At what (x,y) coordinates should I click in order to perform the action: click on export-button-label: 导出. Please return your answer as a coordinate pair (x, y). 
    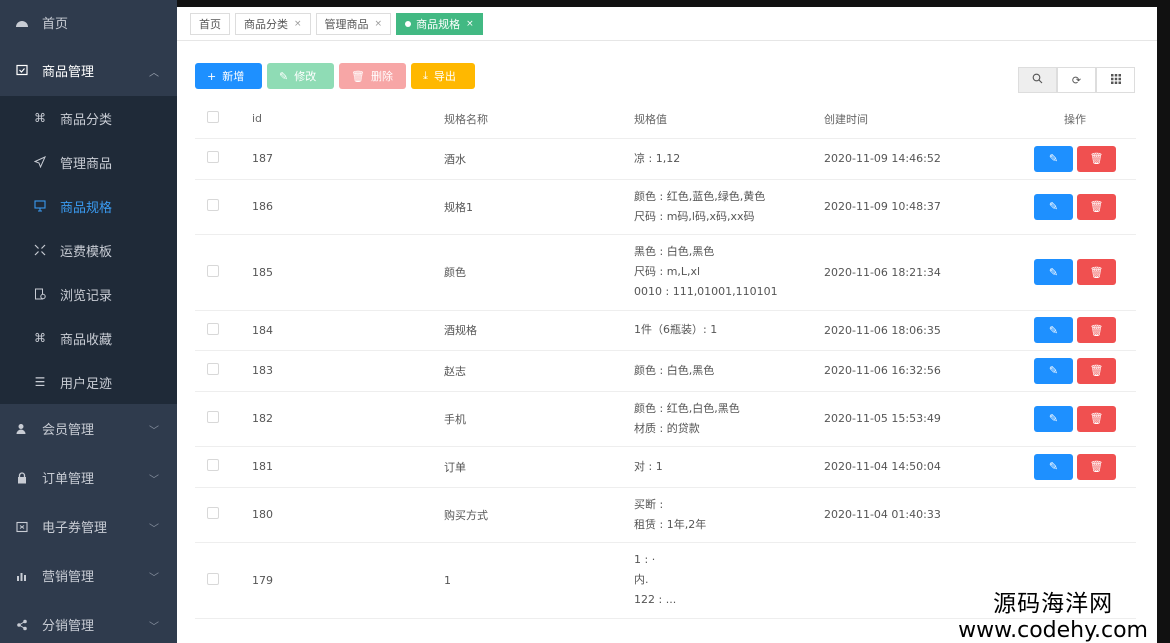
    Looking at the image, I should click on (444, 76).